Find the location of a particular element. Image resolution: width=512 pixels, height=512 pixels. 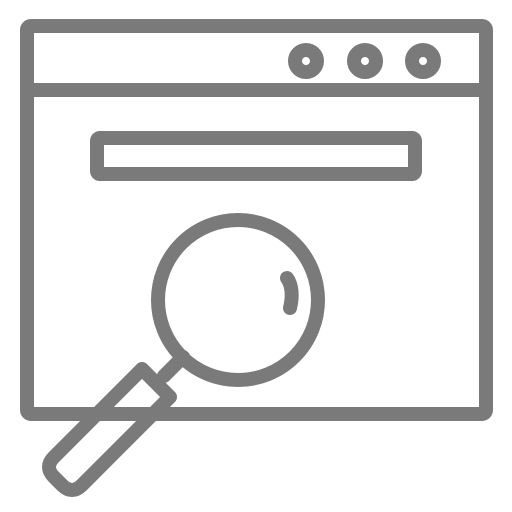

magnifier-handle is located at coordinates (109, 429).